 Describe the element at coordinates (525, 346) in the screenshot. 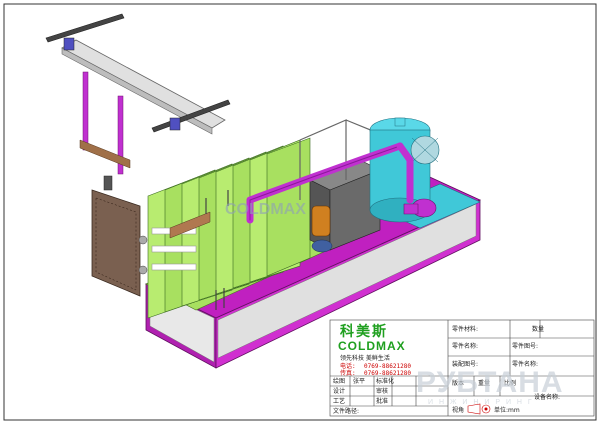

I see `part-drawing-label: 零件图号:` at that location.